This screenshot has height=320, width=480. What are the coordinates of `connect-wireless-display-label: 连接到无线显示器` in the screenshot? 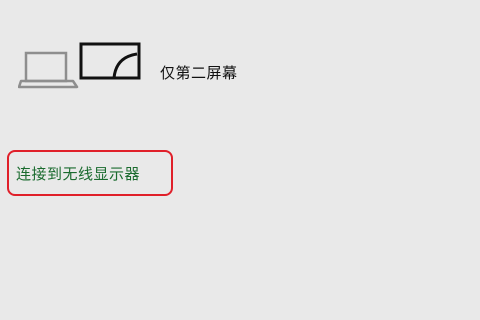 It's located at (78, 174).